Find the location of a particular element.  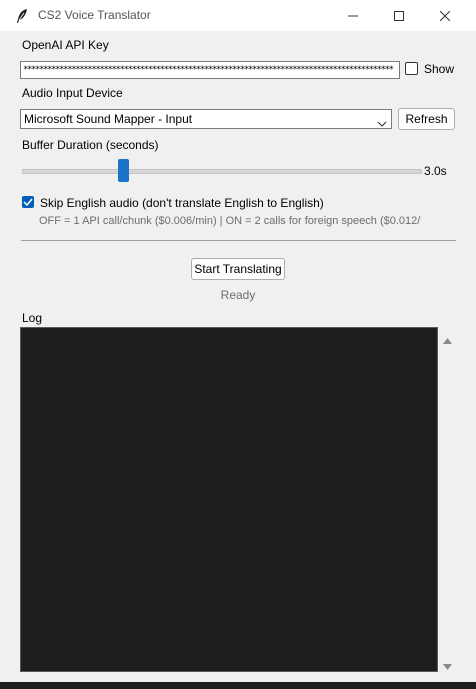

audio-device-select: Microsoft Sound Mapper - Input is located at coordinates (206, 119).